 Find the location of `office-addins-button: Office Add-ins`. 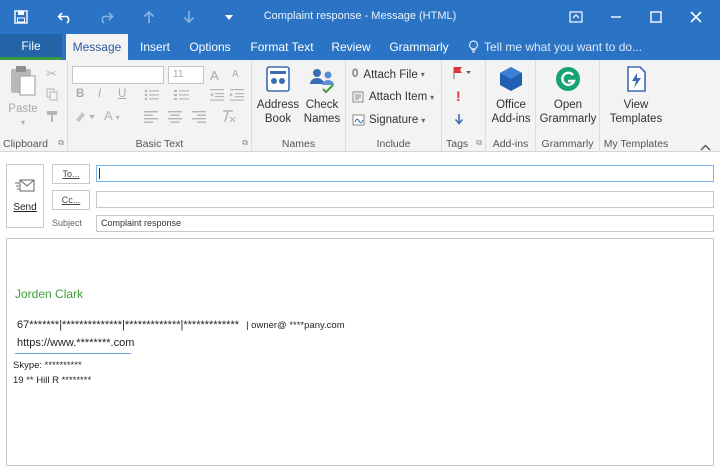

office-addins-button: Office Add-ins is located at coordinates (511, 95).